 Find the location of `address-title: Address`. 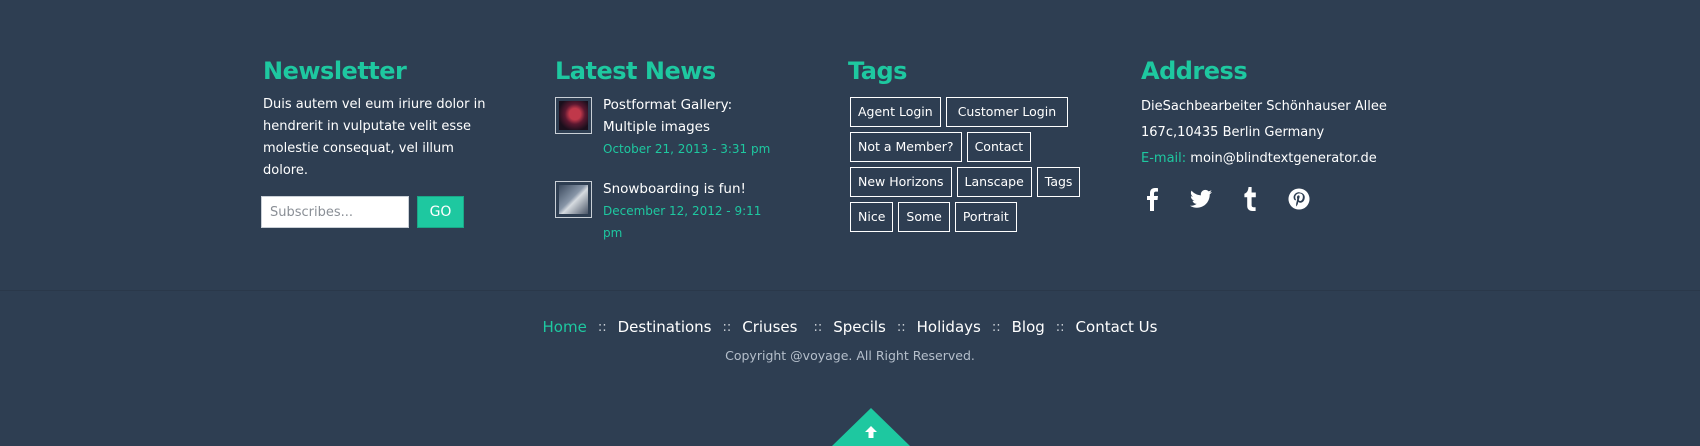

address-title: Address is located at coordinates (1194, 71).